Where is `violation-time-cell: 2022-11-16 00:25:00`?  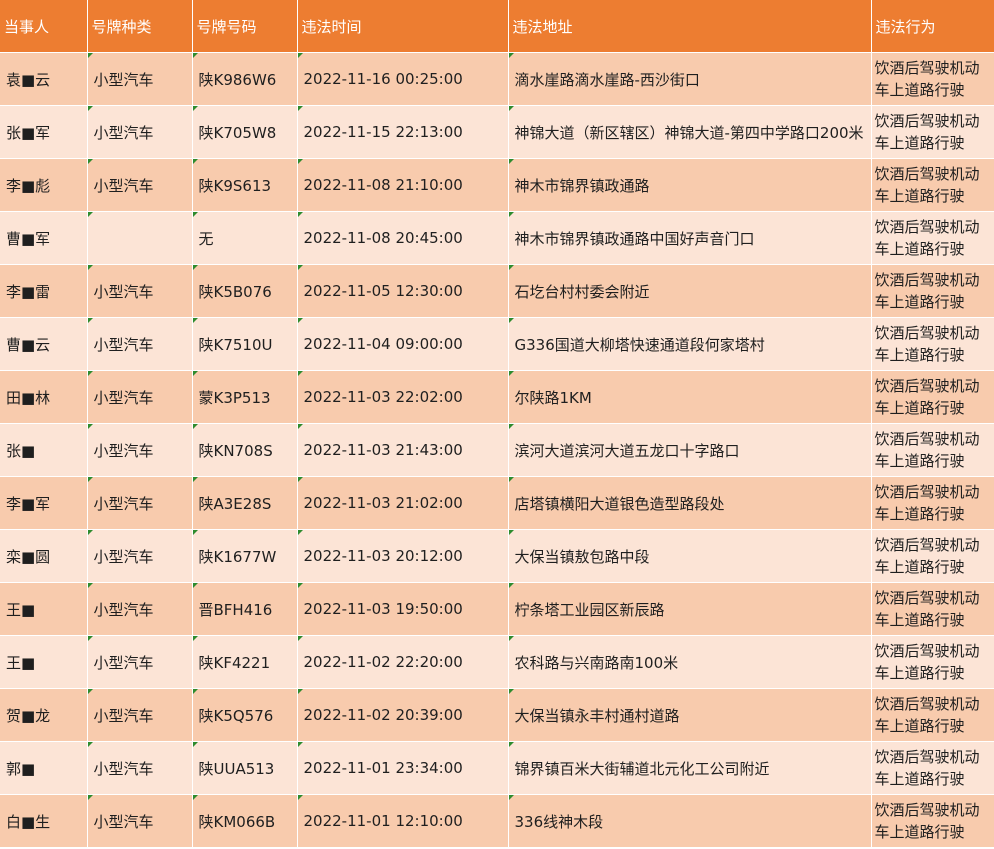 violation-time-cell: 2022-11-16 00:25:00 is located at coordinates (403, 79).